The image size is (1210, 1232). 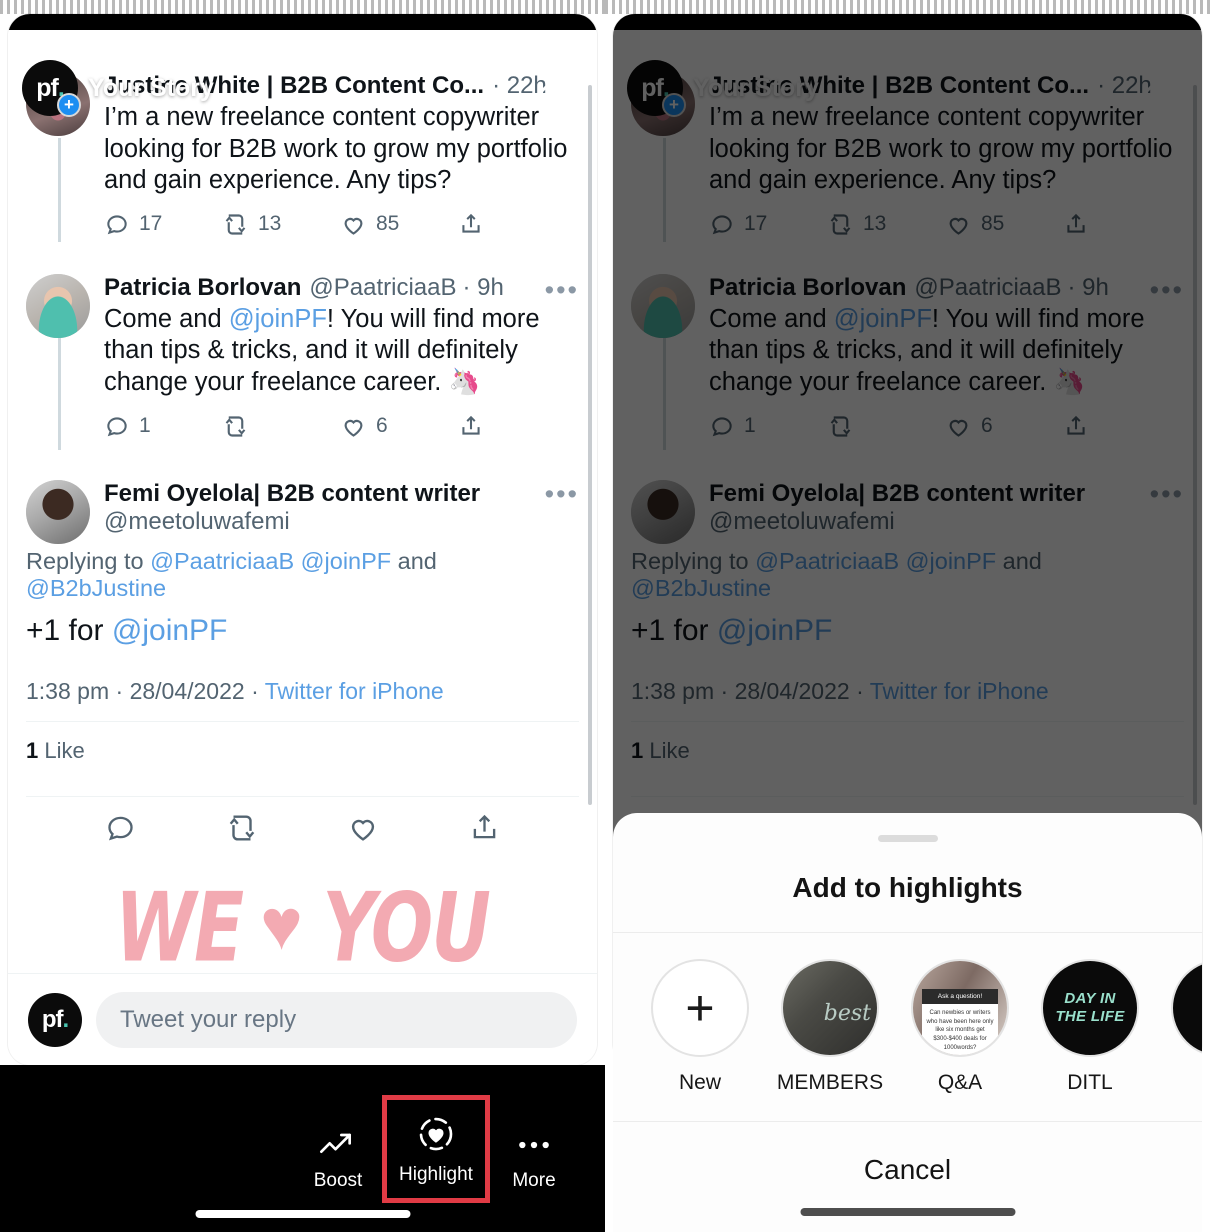 What do you see at coordinates (756, 87) in the screenshot?
I see `story-account-label: Your Story` at bounding box center [756, 87].